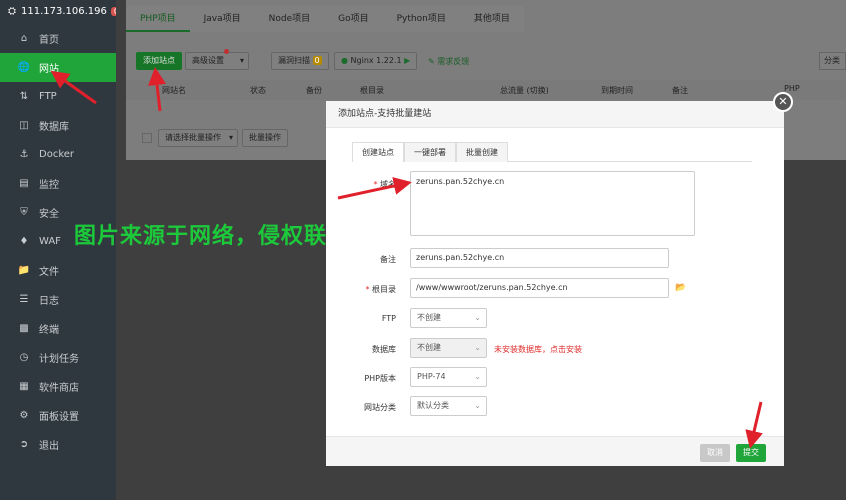 This screenshot has width=846, height=500. What do you see at coordinates (617, 90) in the screenshot?
I see `column-header: 到期时间` at bounding box center [617, 90].